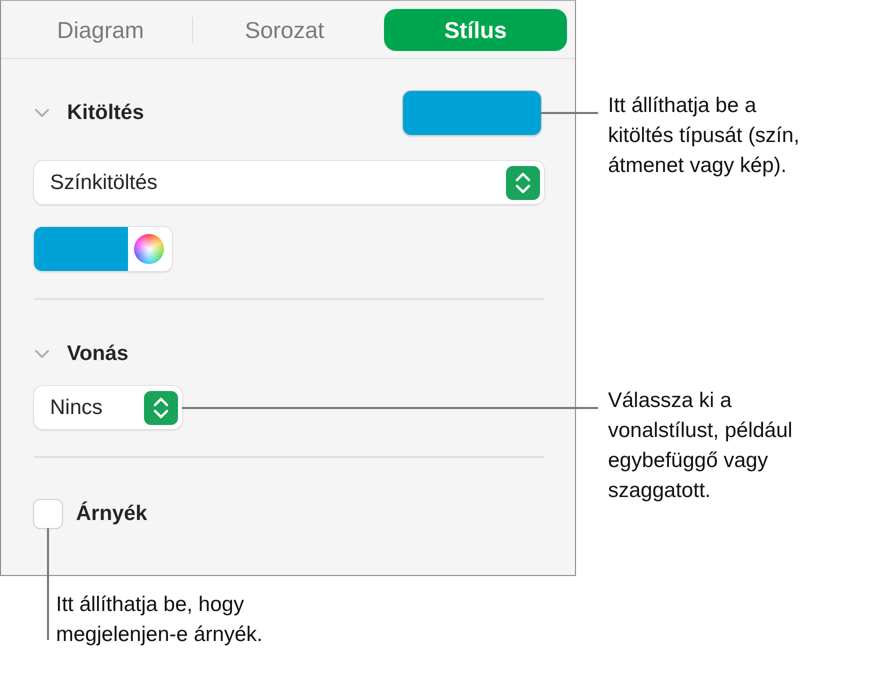 Image resolution: width=892 pixels, height=681 pixels. Describe the element at coordinates (472, 113) in the screenshot. I see `fill-color-swatch` at that location.